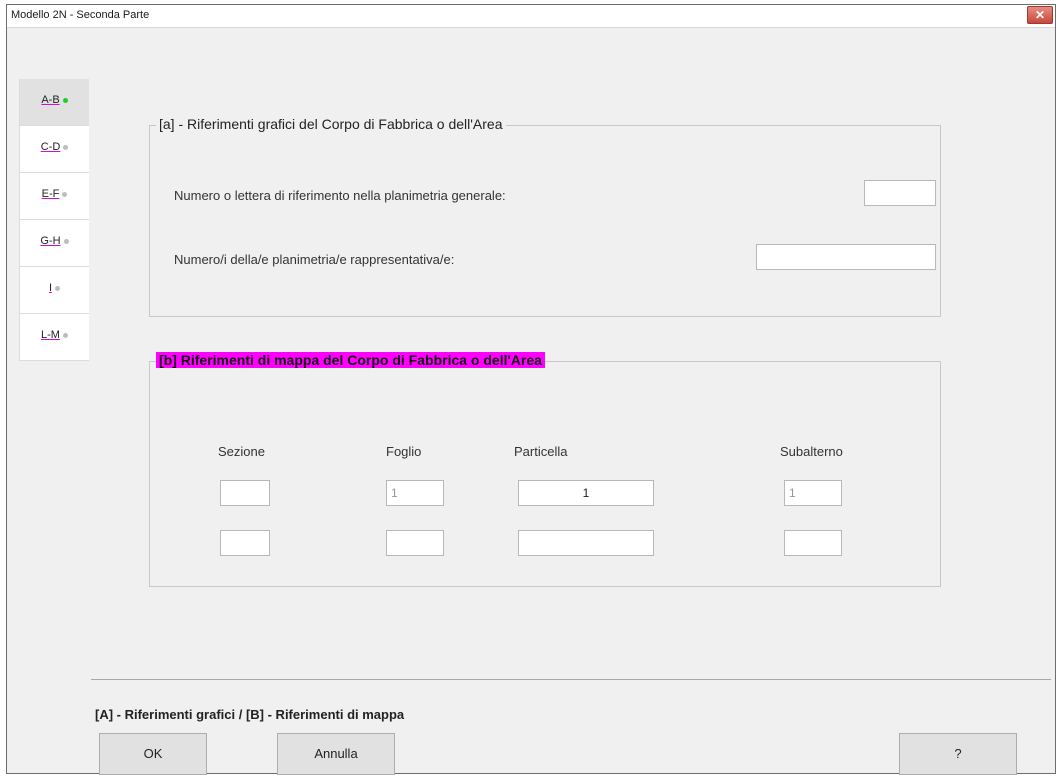 The width and height of the screenshot is (1060, 778). I want to click on tab-strip: A-B C-D E-F G-H I L-M, so click(54, 220).